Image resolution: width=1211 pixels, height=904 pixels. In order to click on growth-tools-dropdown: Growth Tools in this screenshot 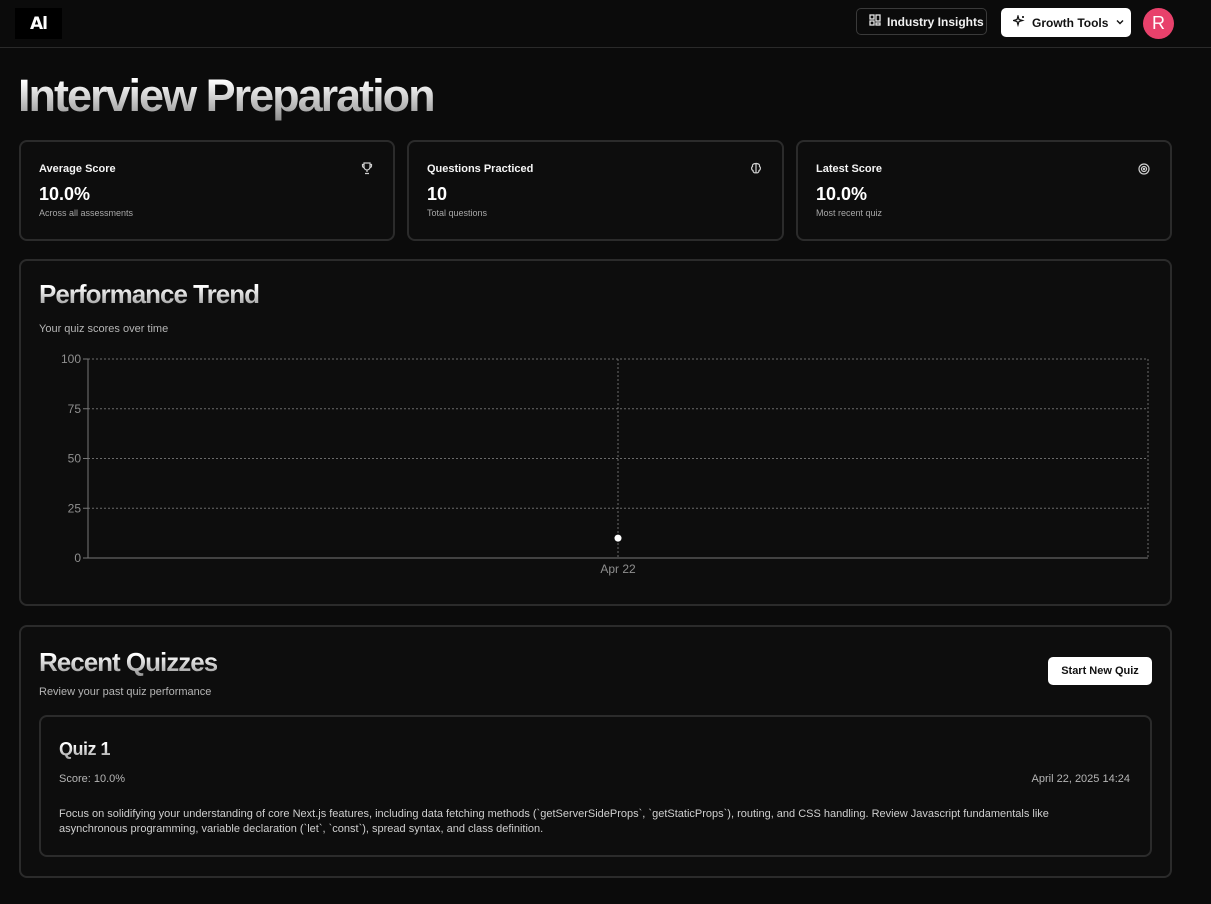, I will do `click(1066, 22)`.